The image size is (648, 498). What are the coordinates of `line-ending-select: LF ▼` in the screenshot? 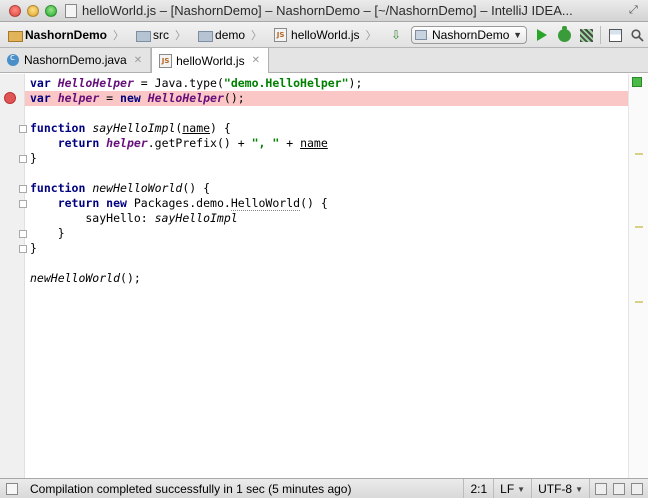 It's located at (512, 488).